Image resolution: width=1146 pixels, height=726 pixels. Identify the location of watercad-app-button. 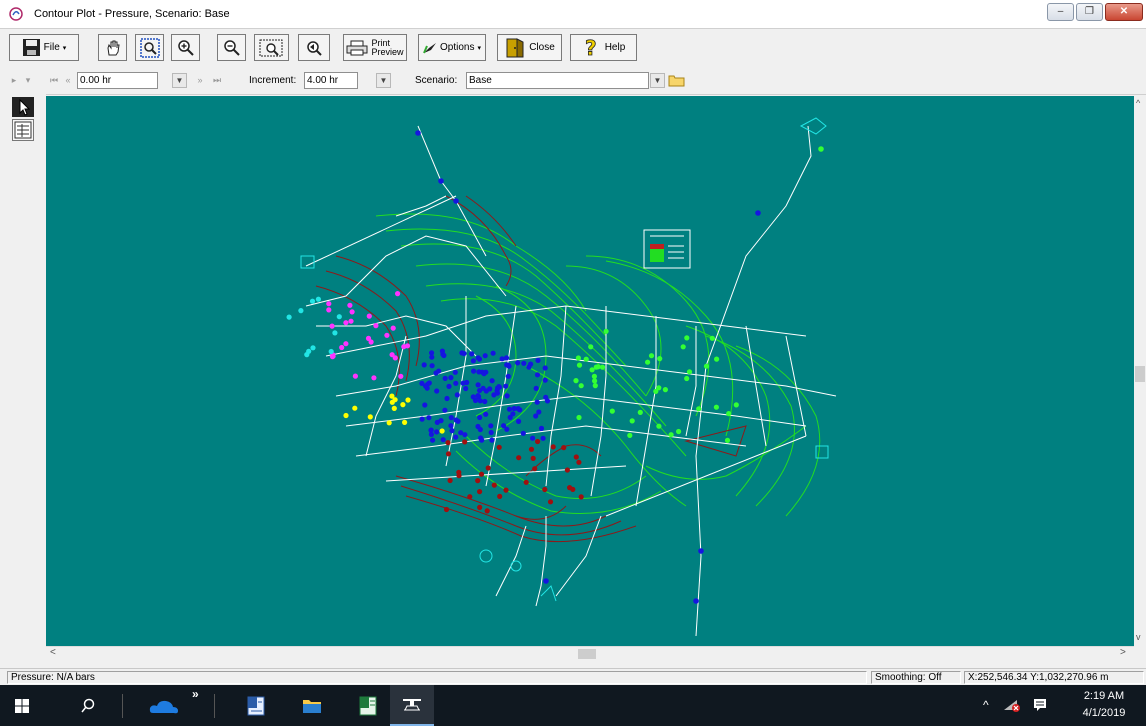
(412, 705).